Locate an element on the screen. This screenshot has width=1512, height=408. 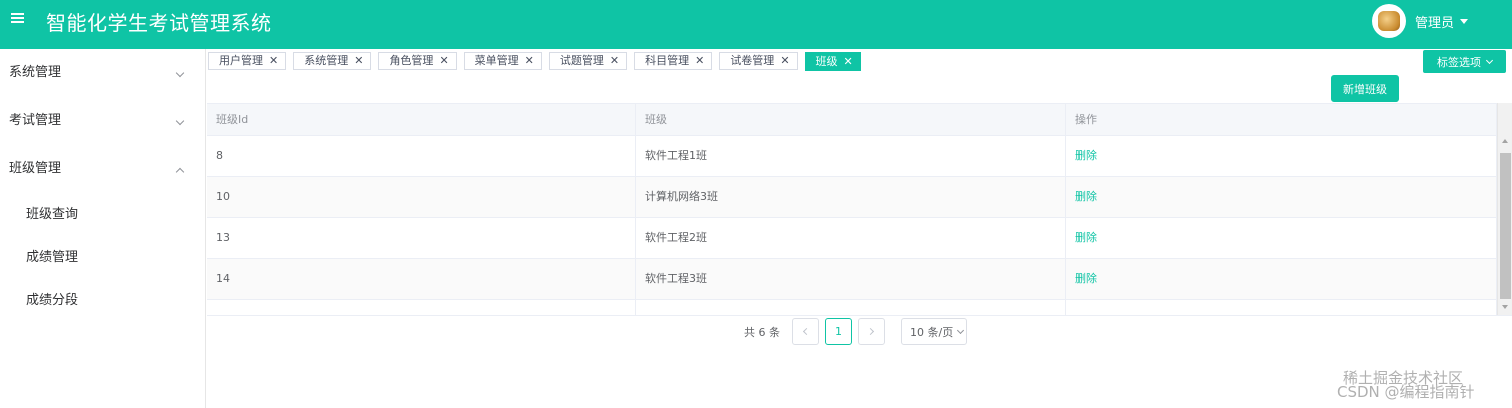
cell-class-name: 计算机网络3班 is located at coordinates (851, 197).